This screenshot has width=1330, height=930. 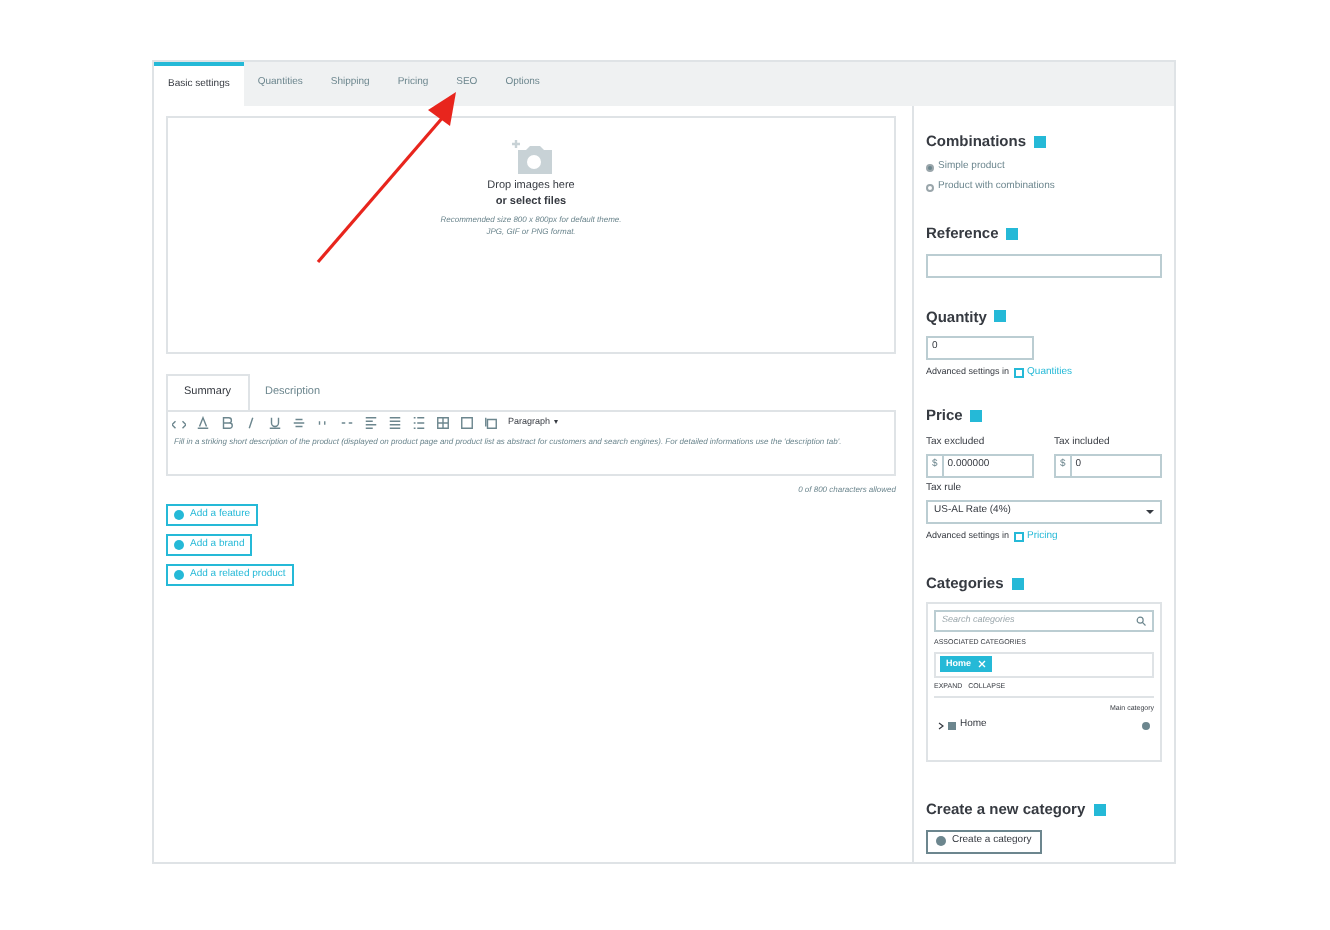 I want to click on main-category-radio, so click(x=1146, y=725).